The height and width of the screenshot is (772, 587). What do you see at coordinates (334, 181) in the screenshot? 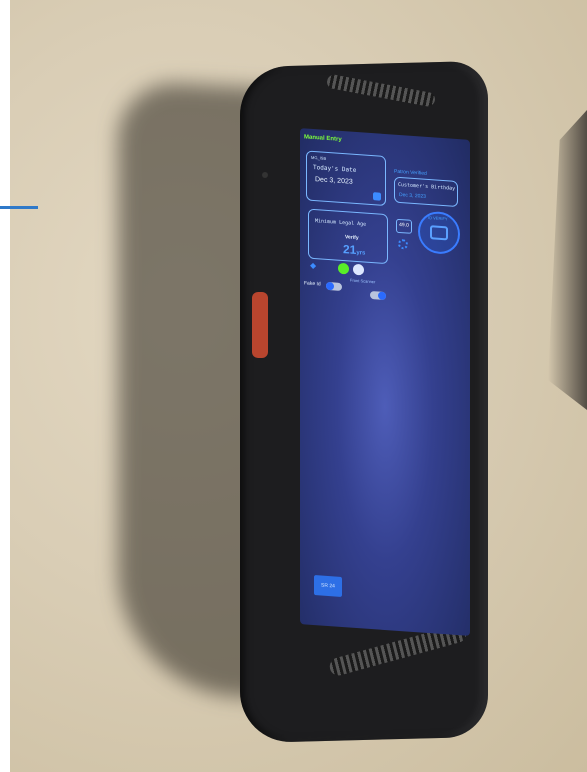
I see `todays-date-value: Dec 3, 2023` at bounding box center [334, 181].